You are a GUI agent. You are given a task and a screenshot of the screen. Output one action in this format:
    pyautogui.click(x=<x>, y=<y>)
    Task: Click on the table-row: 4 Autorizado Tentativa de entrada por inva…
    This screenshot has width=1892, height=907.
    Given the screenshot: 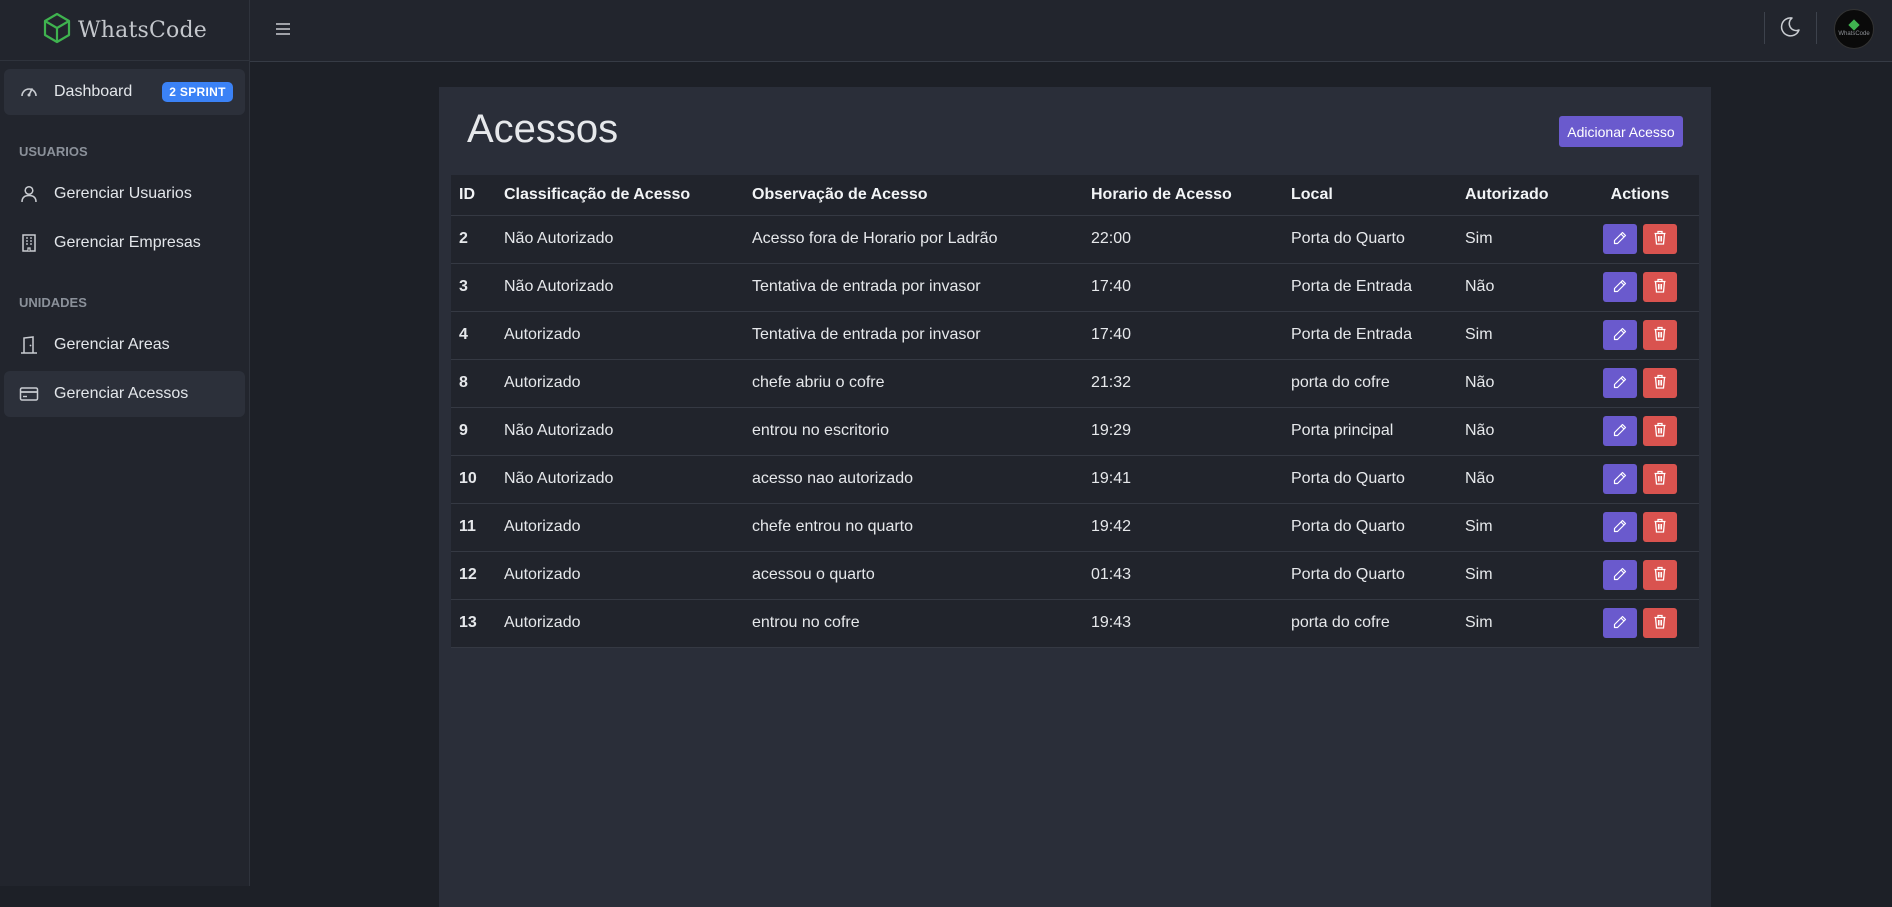 What is the action you would take?
    pyautogui.click(x=1075, y=335)
    